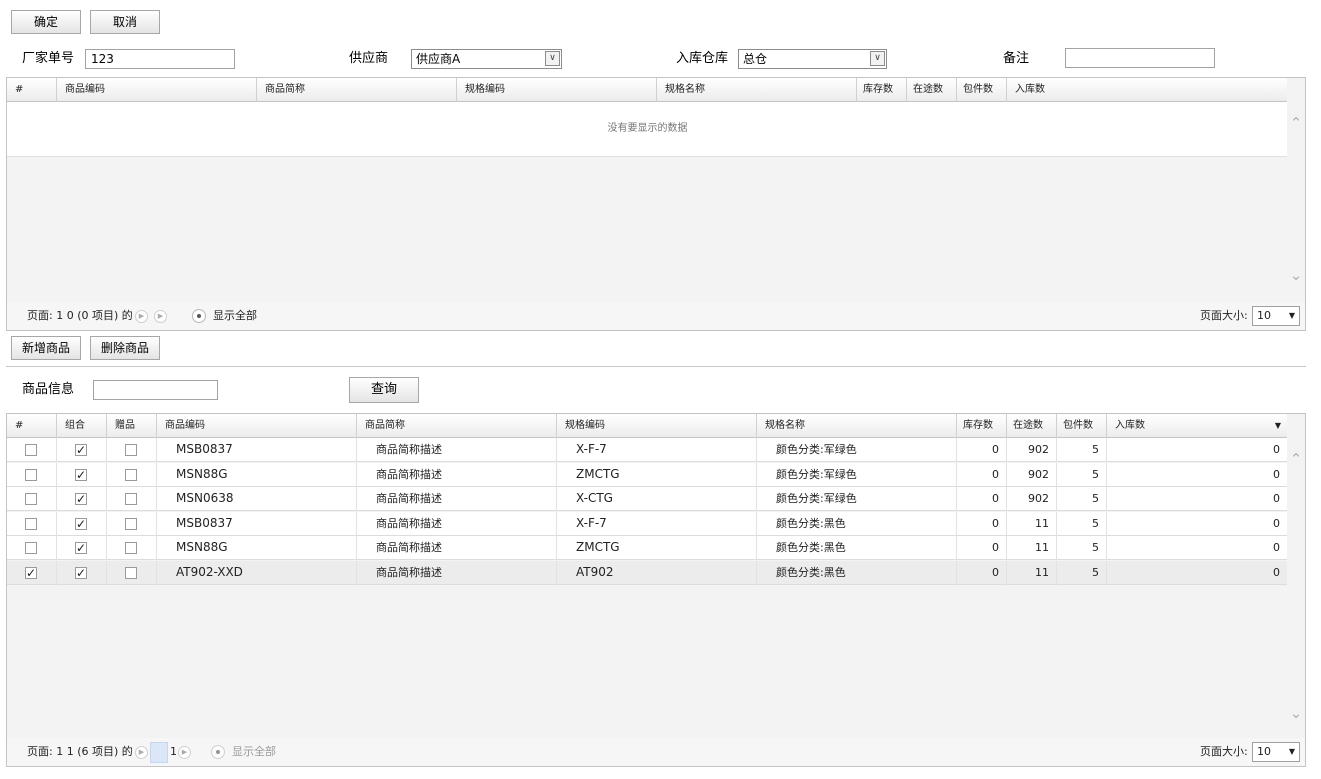  What do you see at coordinates (647, 450) in the screenshot?
I see `table-row: ✓ MSB0837 商品简称描述 X-F-7 颜色分类:军绿色 0 902 5 0` at bounding box center [647, 450].